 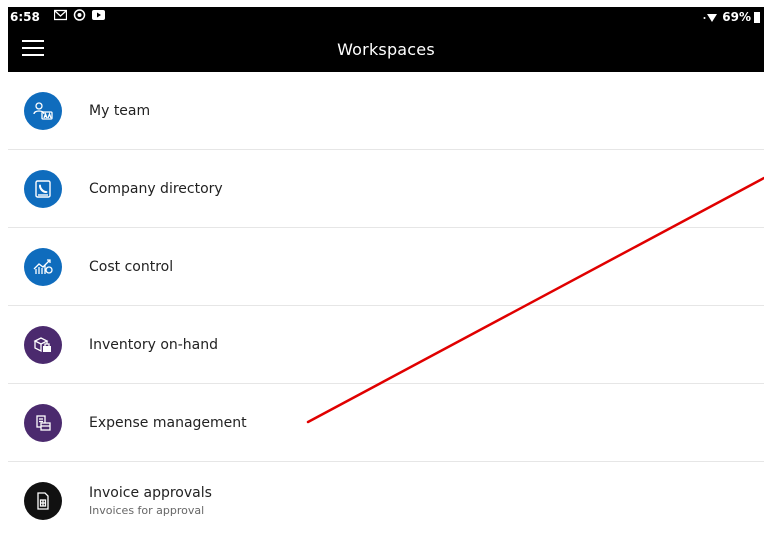 I want to click on workspace-label: Expense management, so click(x=168, y=422).